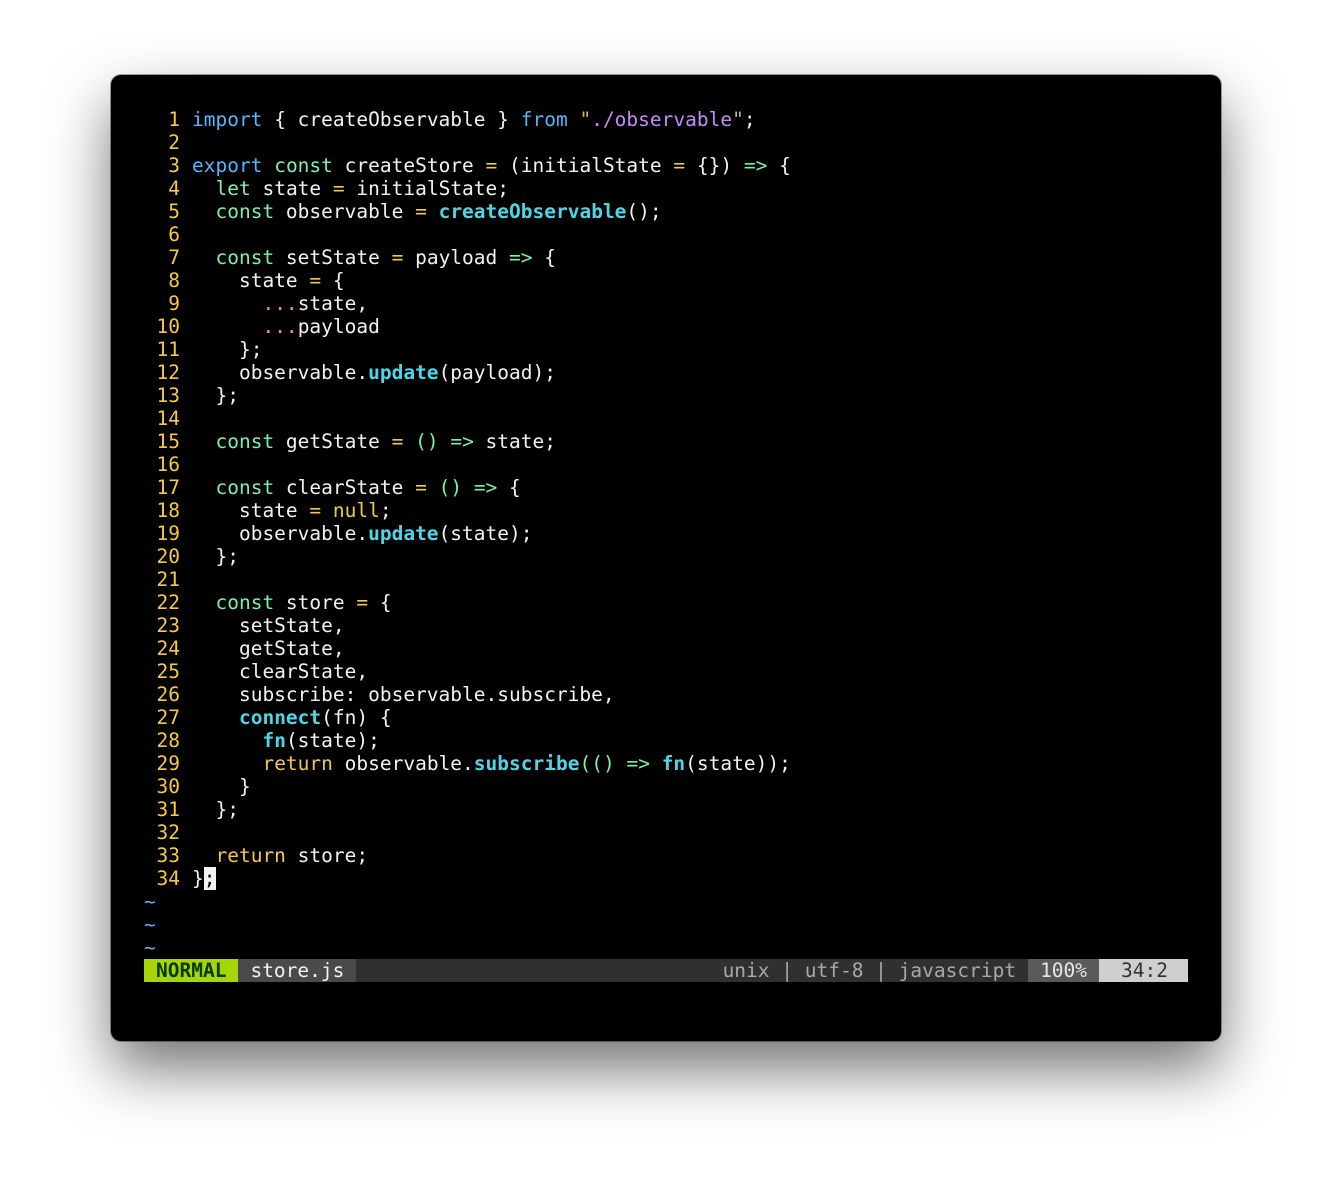 The width and height of the screenshot is (1332, 1188). What do you see at coordinates (666, 441) in the screenshot?
I see `code-line: 15 const getState = () => state;` at bounding box center [666, 441].